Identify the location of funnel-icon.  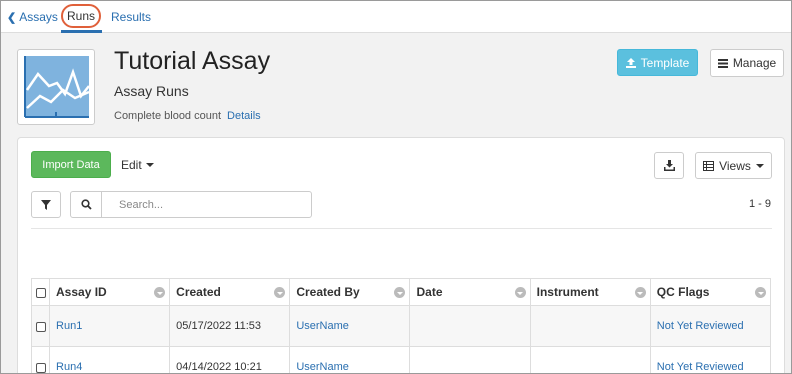
(46, 204).